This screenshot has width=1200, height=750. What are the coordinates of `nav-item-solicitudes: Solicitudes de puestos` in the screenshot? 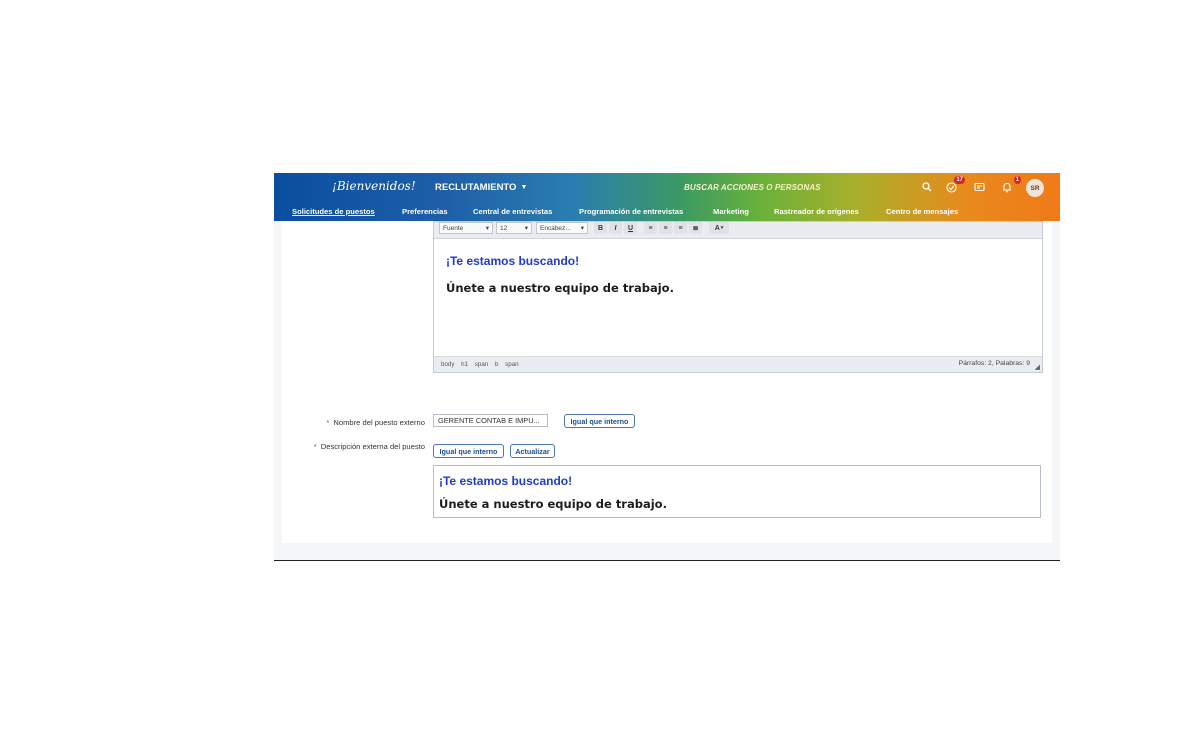 It's located at (333, 211).